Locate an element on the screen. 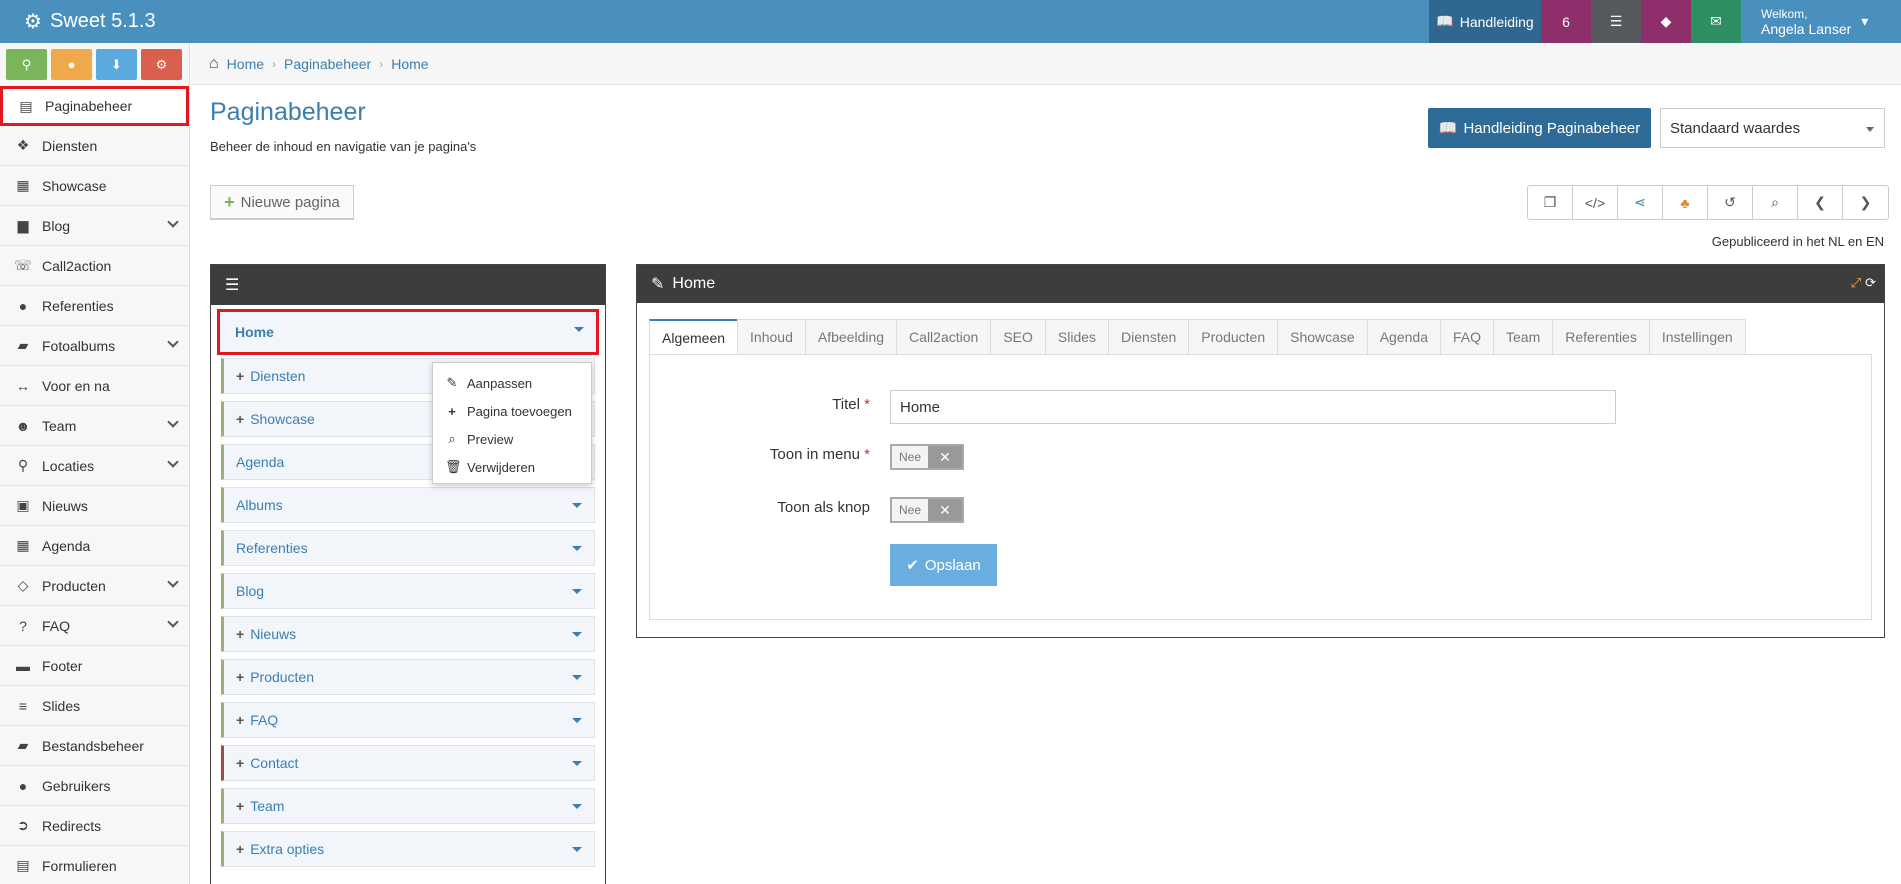  manual-paginabeheer-button: 📖 Handleiding Paginabeheer is located at coordinates (1539, 128).